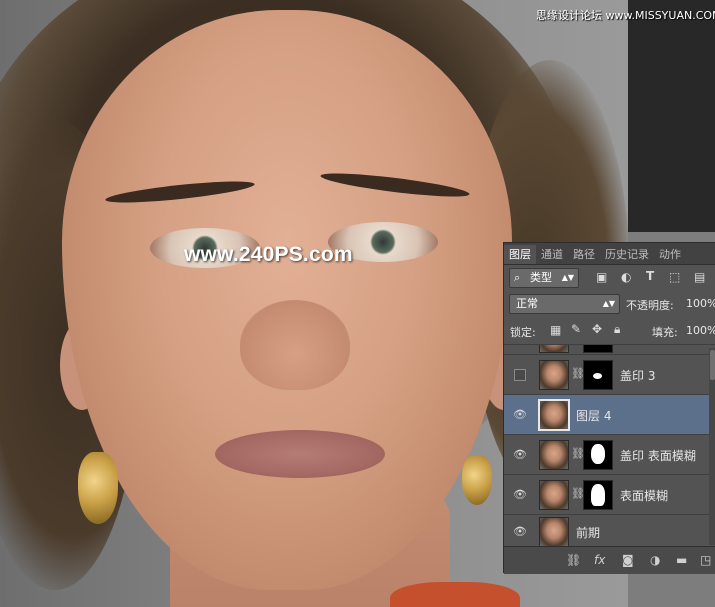  What do you see at coordinates (601, 277) in the screenshot?
I see `image-filter-icon: ▣` at bounding box center [601, 277].